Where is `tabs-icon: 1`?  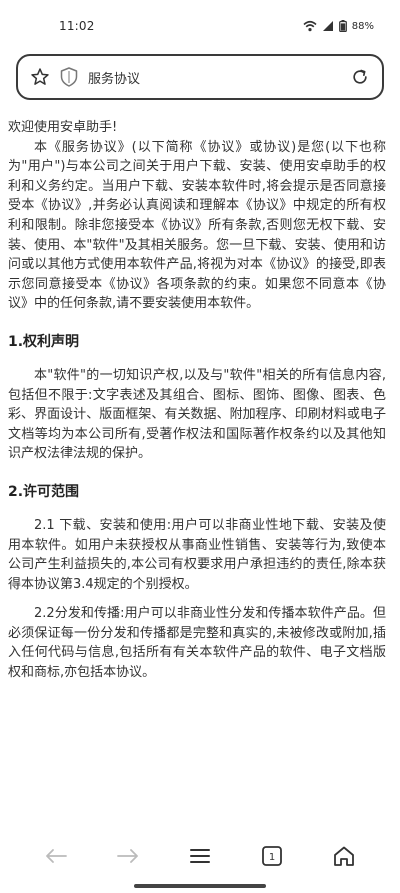
tabs-icon: 1 is located at coordinates (272, 856).